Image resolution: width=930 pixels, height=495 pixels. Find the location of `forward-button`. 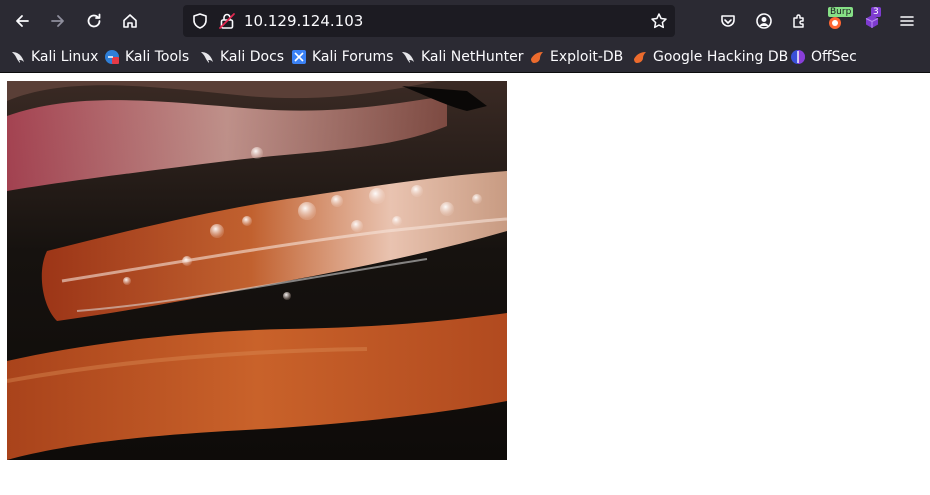

forward-button is located at coordinates (58, 21).